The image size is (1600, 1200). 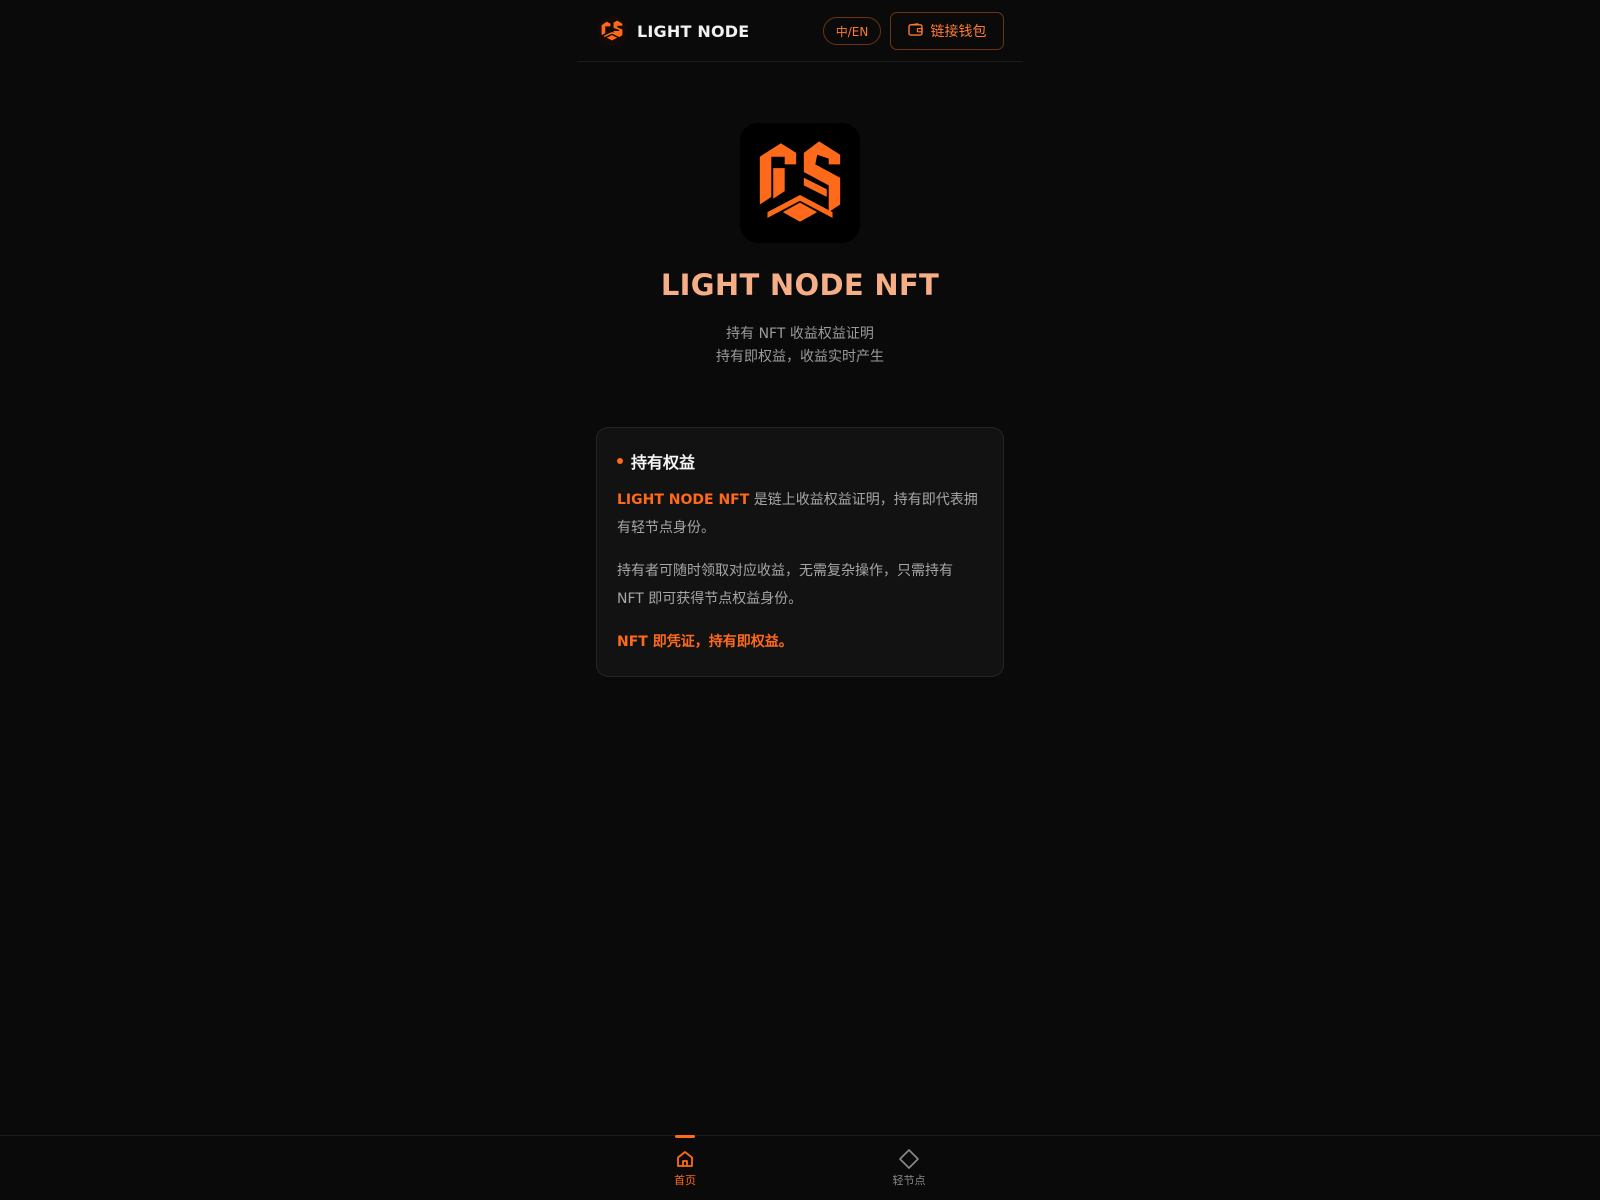 I want to click on card-paragraph-1: LIGHT NODE NFT 是链上收益权益证明，持有即代表拥有轻节点身份。, so click(x=800, y=514).